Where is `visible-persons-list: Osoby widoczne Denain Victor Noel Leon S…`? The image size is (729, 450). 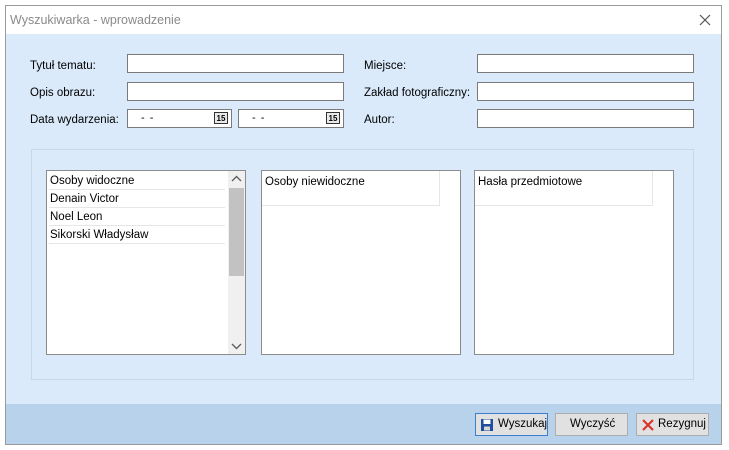 visible-persons-list: Osoby widoczne Denain Victor Noel Leon S… is located at coordinates (146, 262).